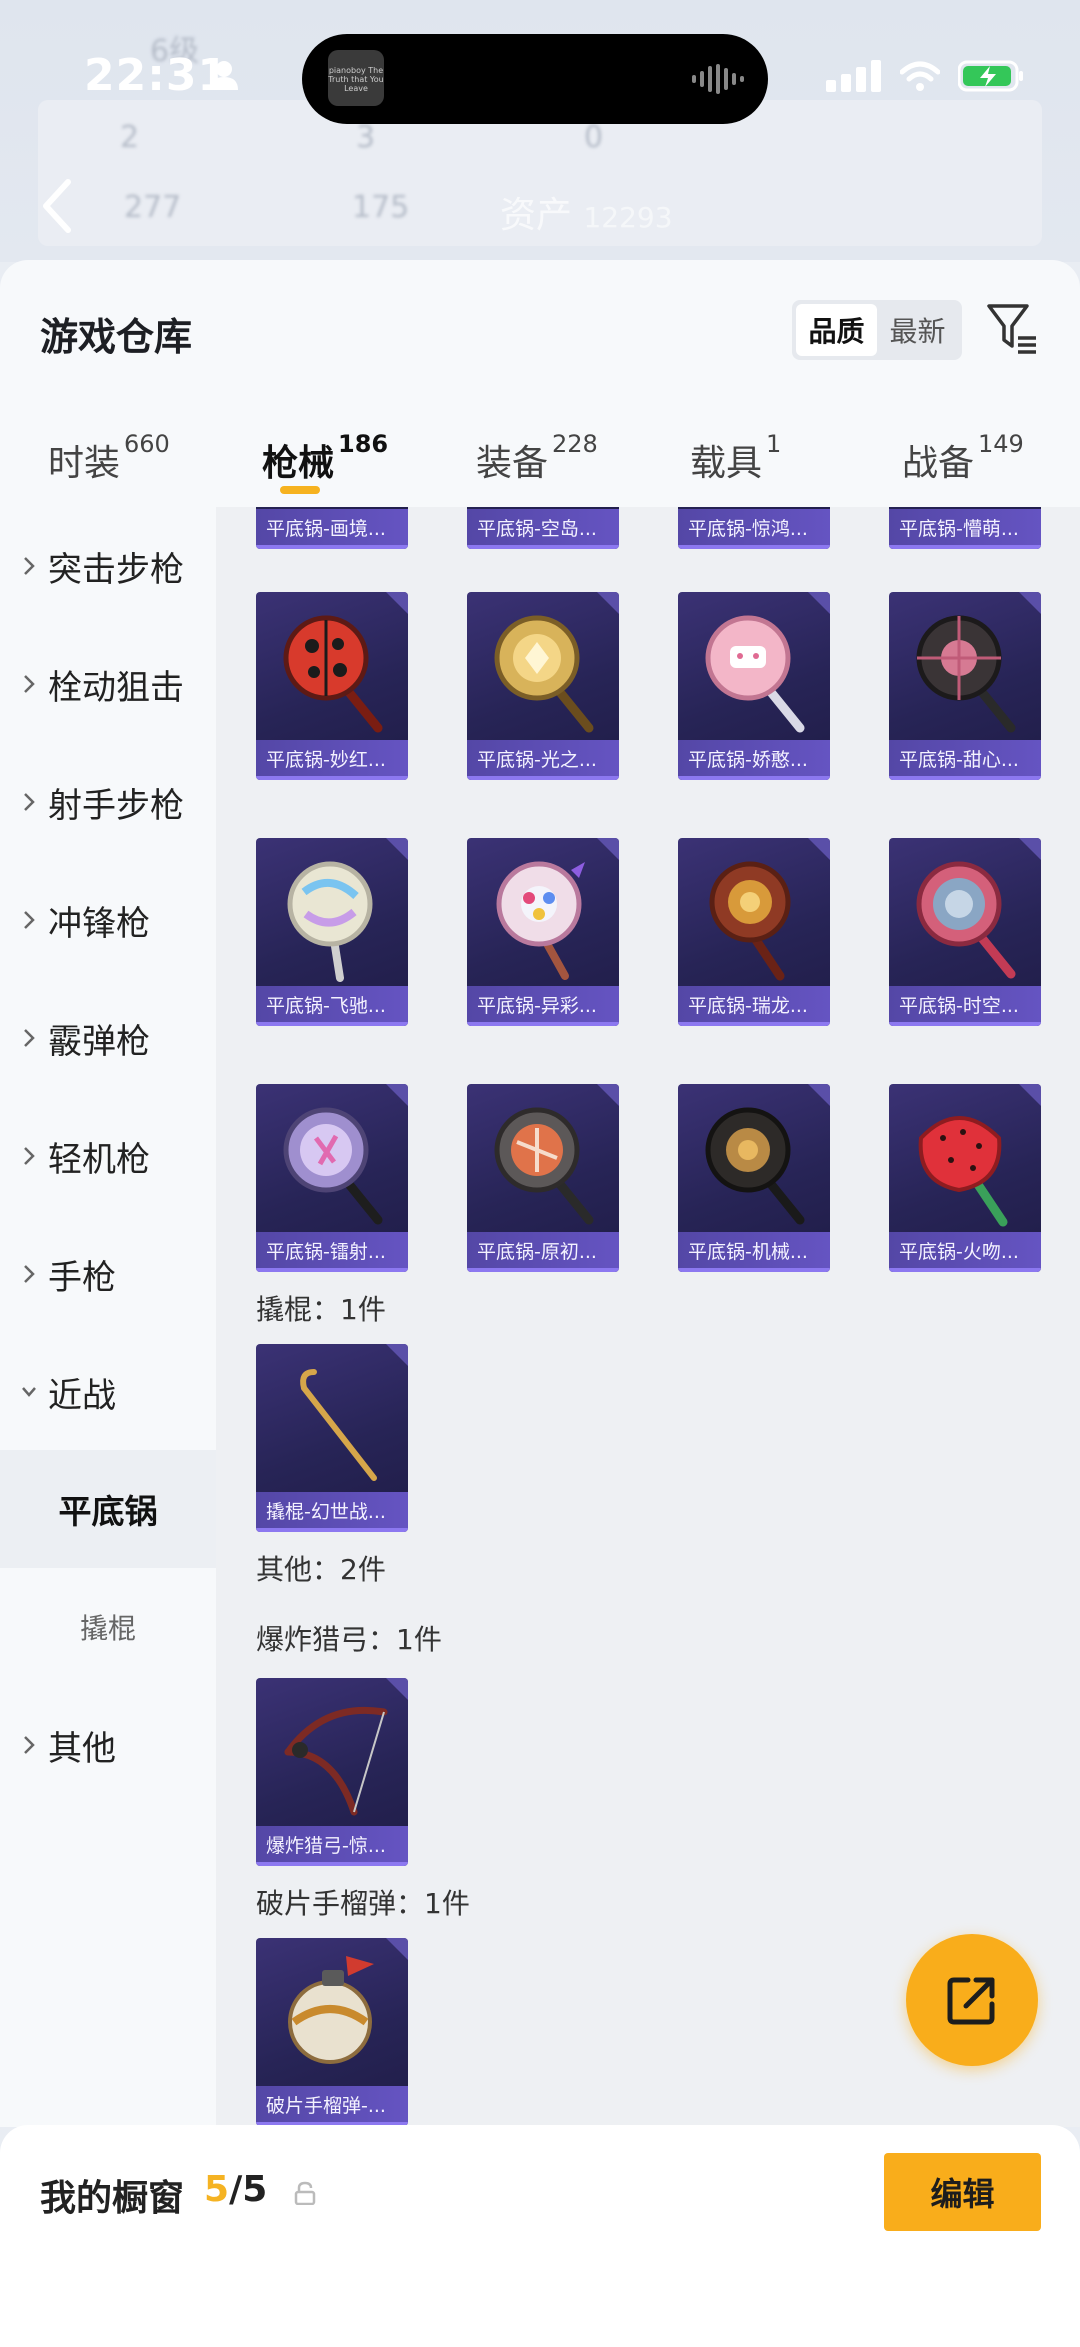  Describe the element at coordinates (735, 458) in the screenshot. I see `tab-vehicles: 载具 1` at that location.